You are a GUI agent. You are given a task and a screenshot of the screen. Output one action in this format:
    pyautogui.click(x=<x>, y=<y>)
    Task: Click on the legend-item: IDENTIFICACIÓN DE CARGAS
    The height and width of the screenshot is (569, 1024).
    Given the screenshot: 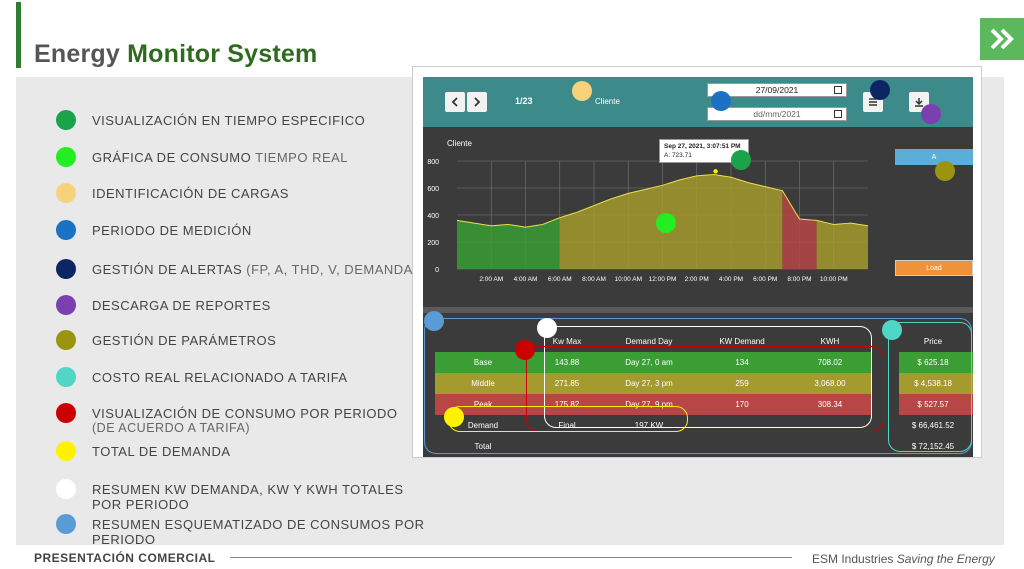 What is the action you would take?
    pyautogui.click(x=172, y=193)
    